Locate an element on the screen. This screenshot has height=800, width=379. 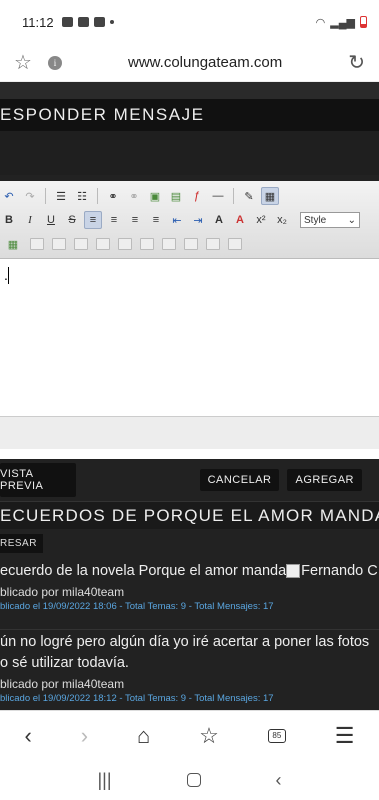
delete-col-icon is located at coordinates (191, 244).